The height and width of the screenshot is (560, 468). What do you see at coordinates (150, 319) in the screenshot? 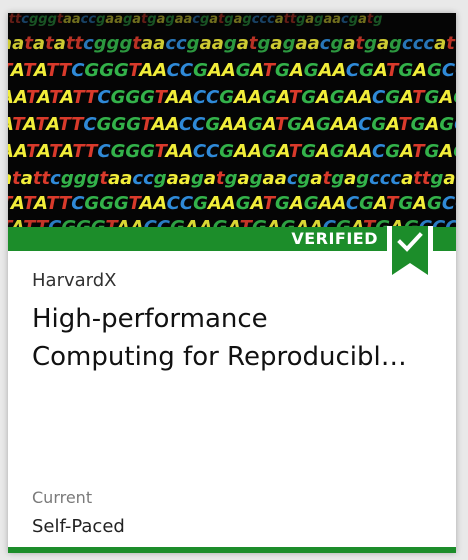
I see `course-title-line: High-performance` at bounding box center [150, 319].